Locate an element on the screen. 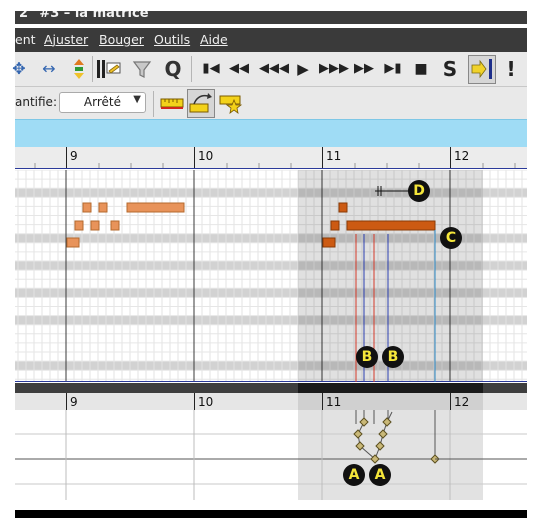 The image size is (543, 532). window-title-bar: 2" #3 – la matrice is located at coordinates (271, 17).